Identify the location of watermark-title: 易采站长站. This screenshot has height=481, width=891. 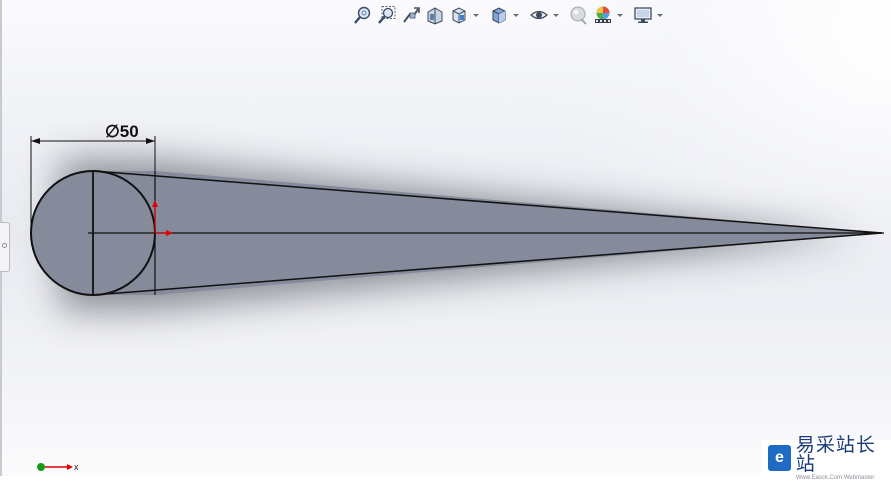
(835, 454).